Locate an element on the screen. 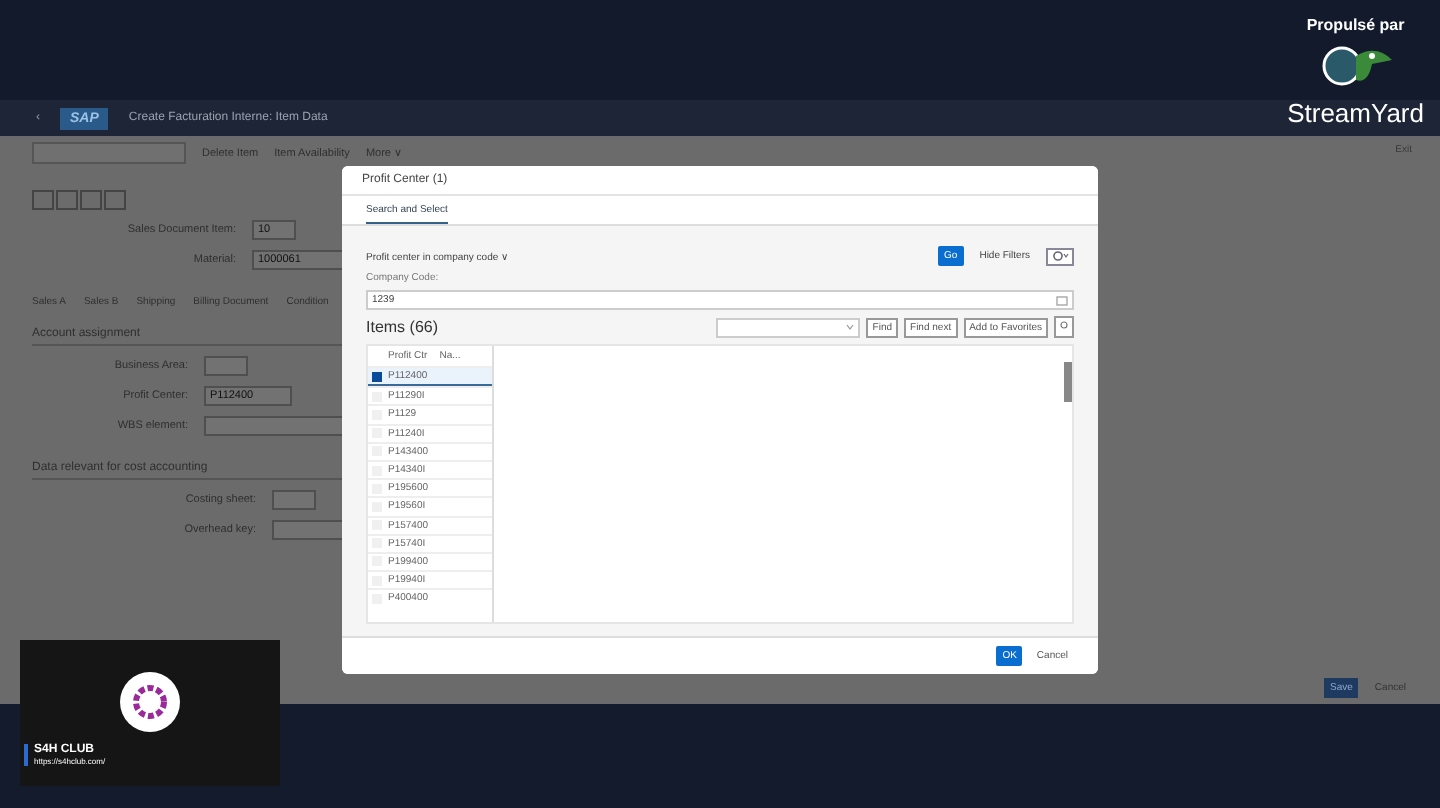 The height and width of the screenshot is (808, 1440). row-checkbox is located at coordinates (377, 376).